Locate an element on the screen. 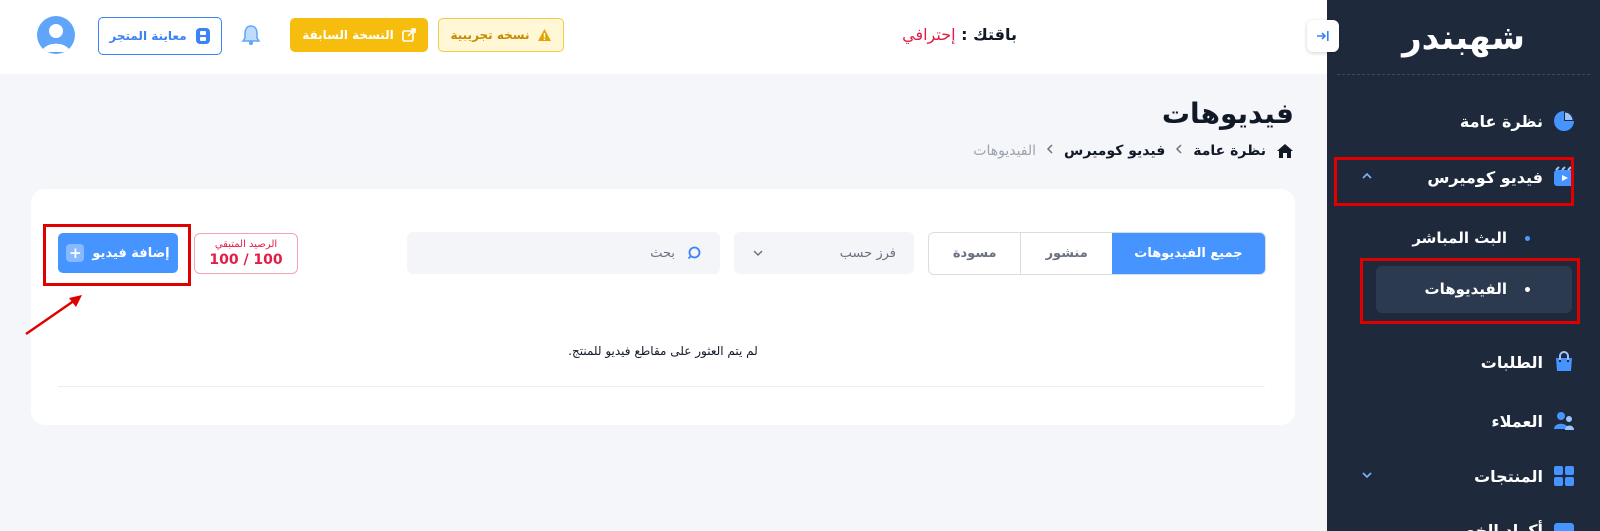 The height and width of the screenshot is (531, 1600). sidebar-subitem-label: البث المباشر is located at coordinates (1459, 238).